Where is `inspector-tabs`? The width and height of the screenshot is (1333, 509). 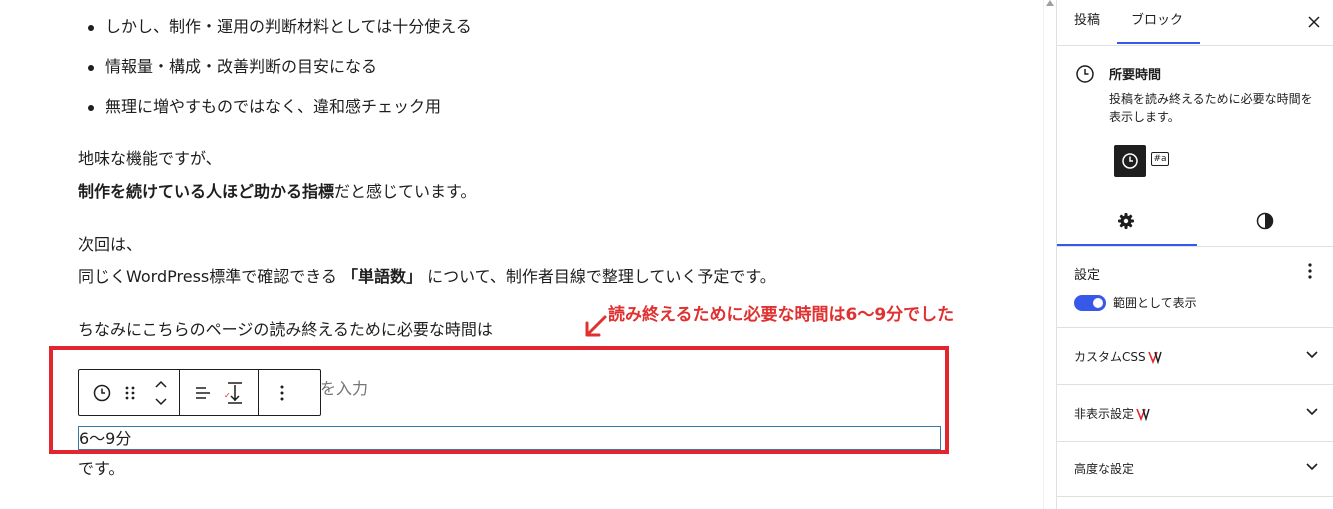
inspector-tabs is located at coordinates (1195, 222).